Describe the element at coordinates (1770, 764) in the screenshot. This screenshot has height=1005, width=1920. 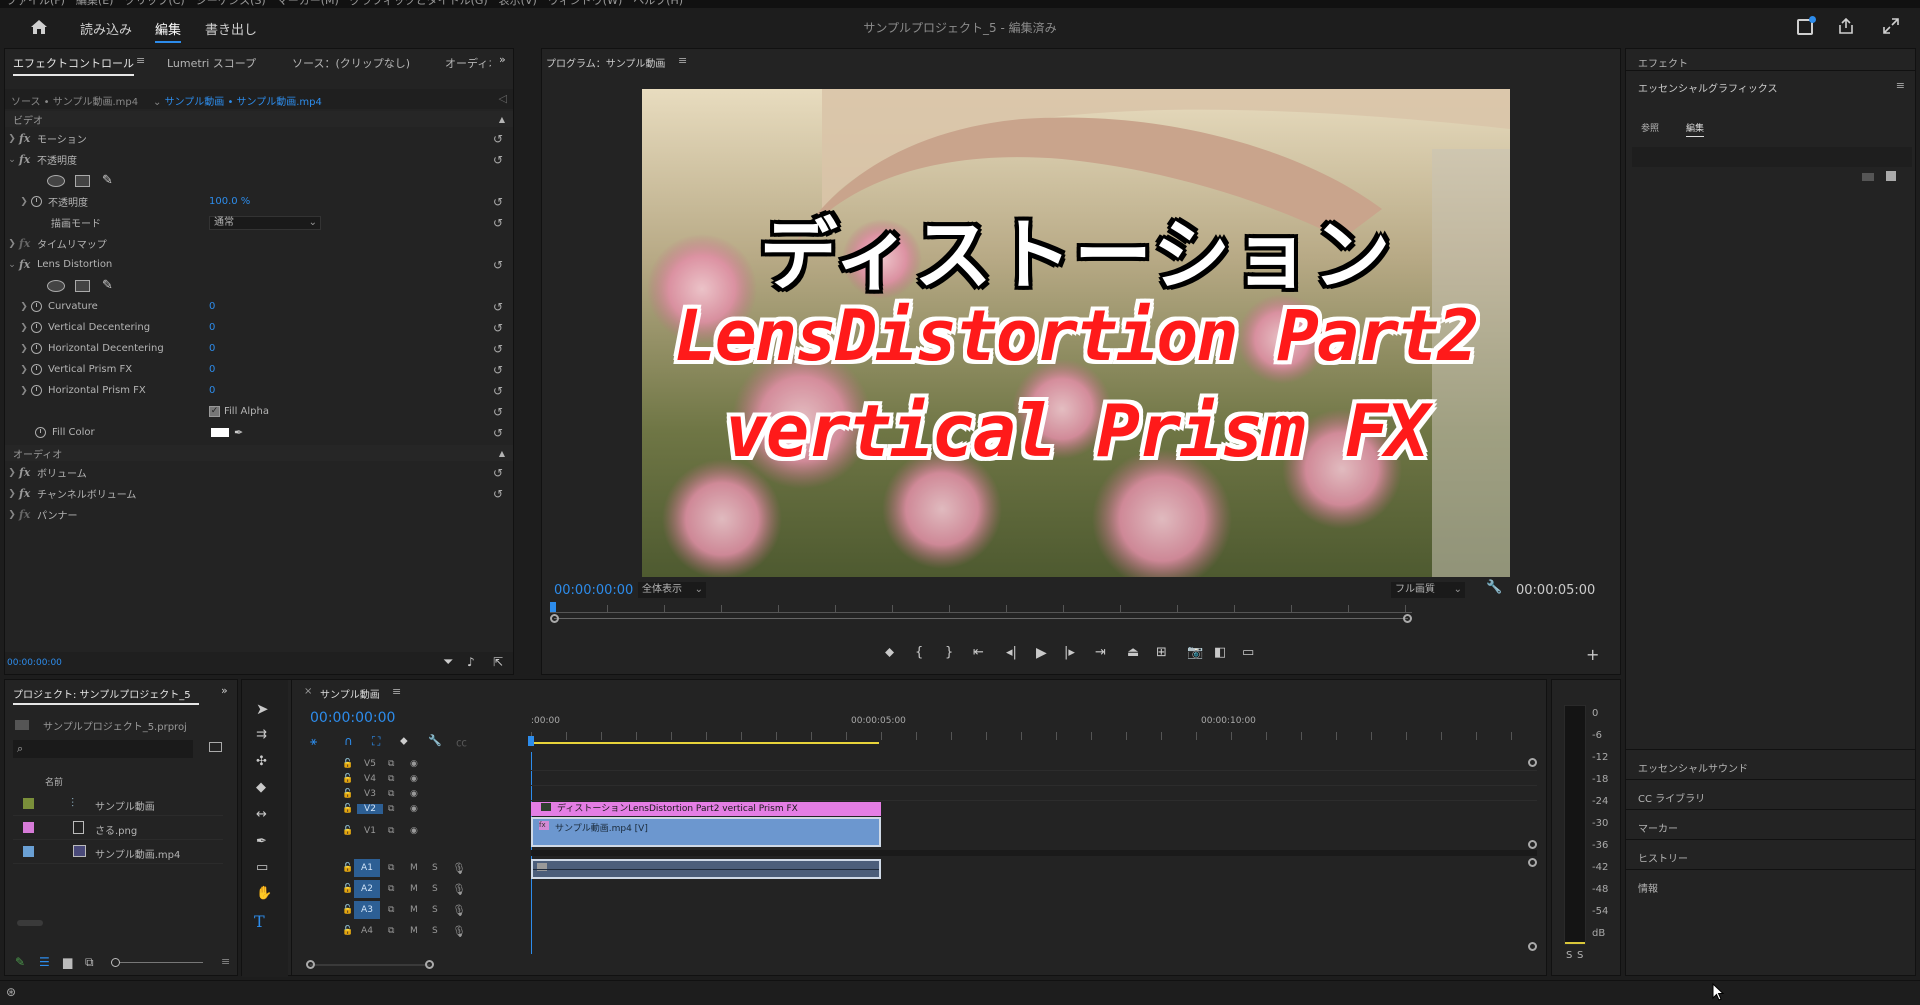
I see `section-essential-sound: エッセンシャルサウンド` at that location.